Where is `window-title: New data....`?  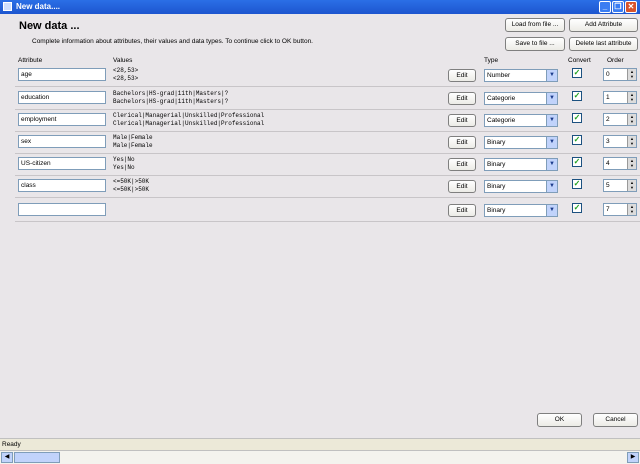
window-title: New data.... is located at coordinates (38, 6).